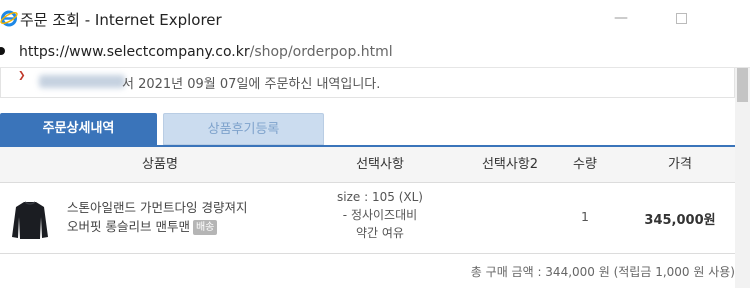 This screenshot has width=750, height=288. What do you see at coordinates (157, 207) in the screenshot?
I see `product-name-line1: 스톤아일랜드 가먼트다잉 경량져지` at bounding box center [157, 207].